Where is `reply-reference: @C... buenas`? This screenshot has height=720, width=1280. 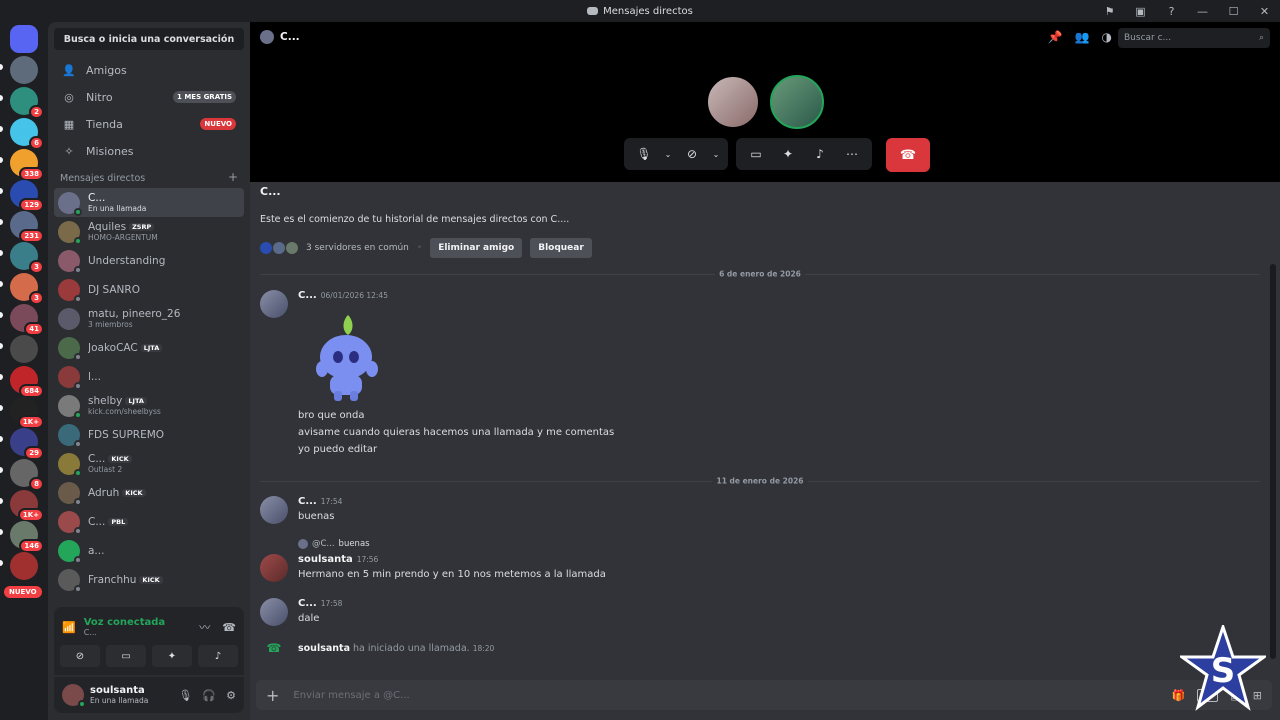 reply-reference: @C... buenas is located at coordinates (334, 544).